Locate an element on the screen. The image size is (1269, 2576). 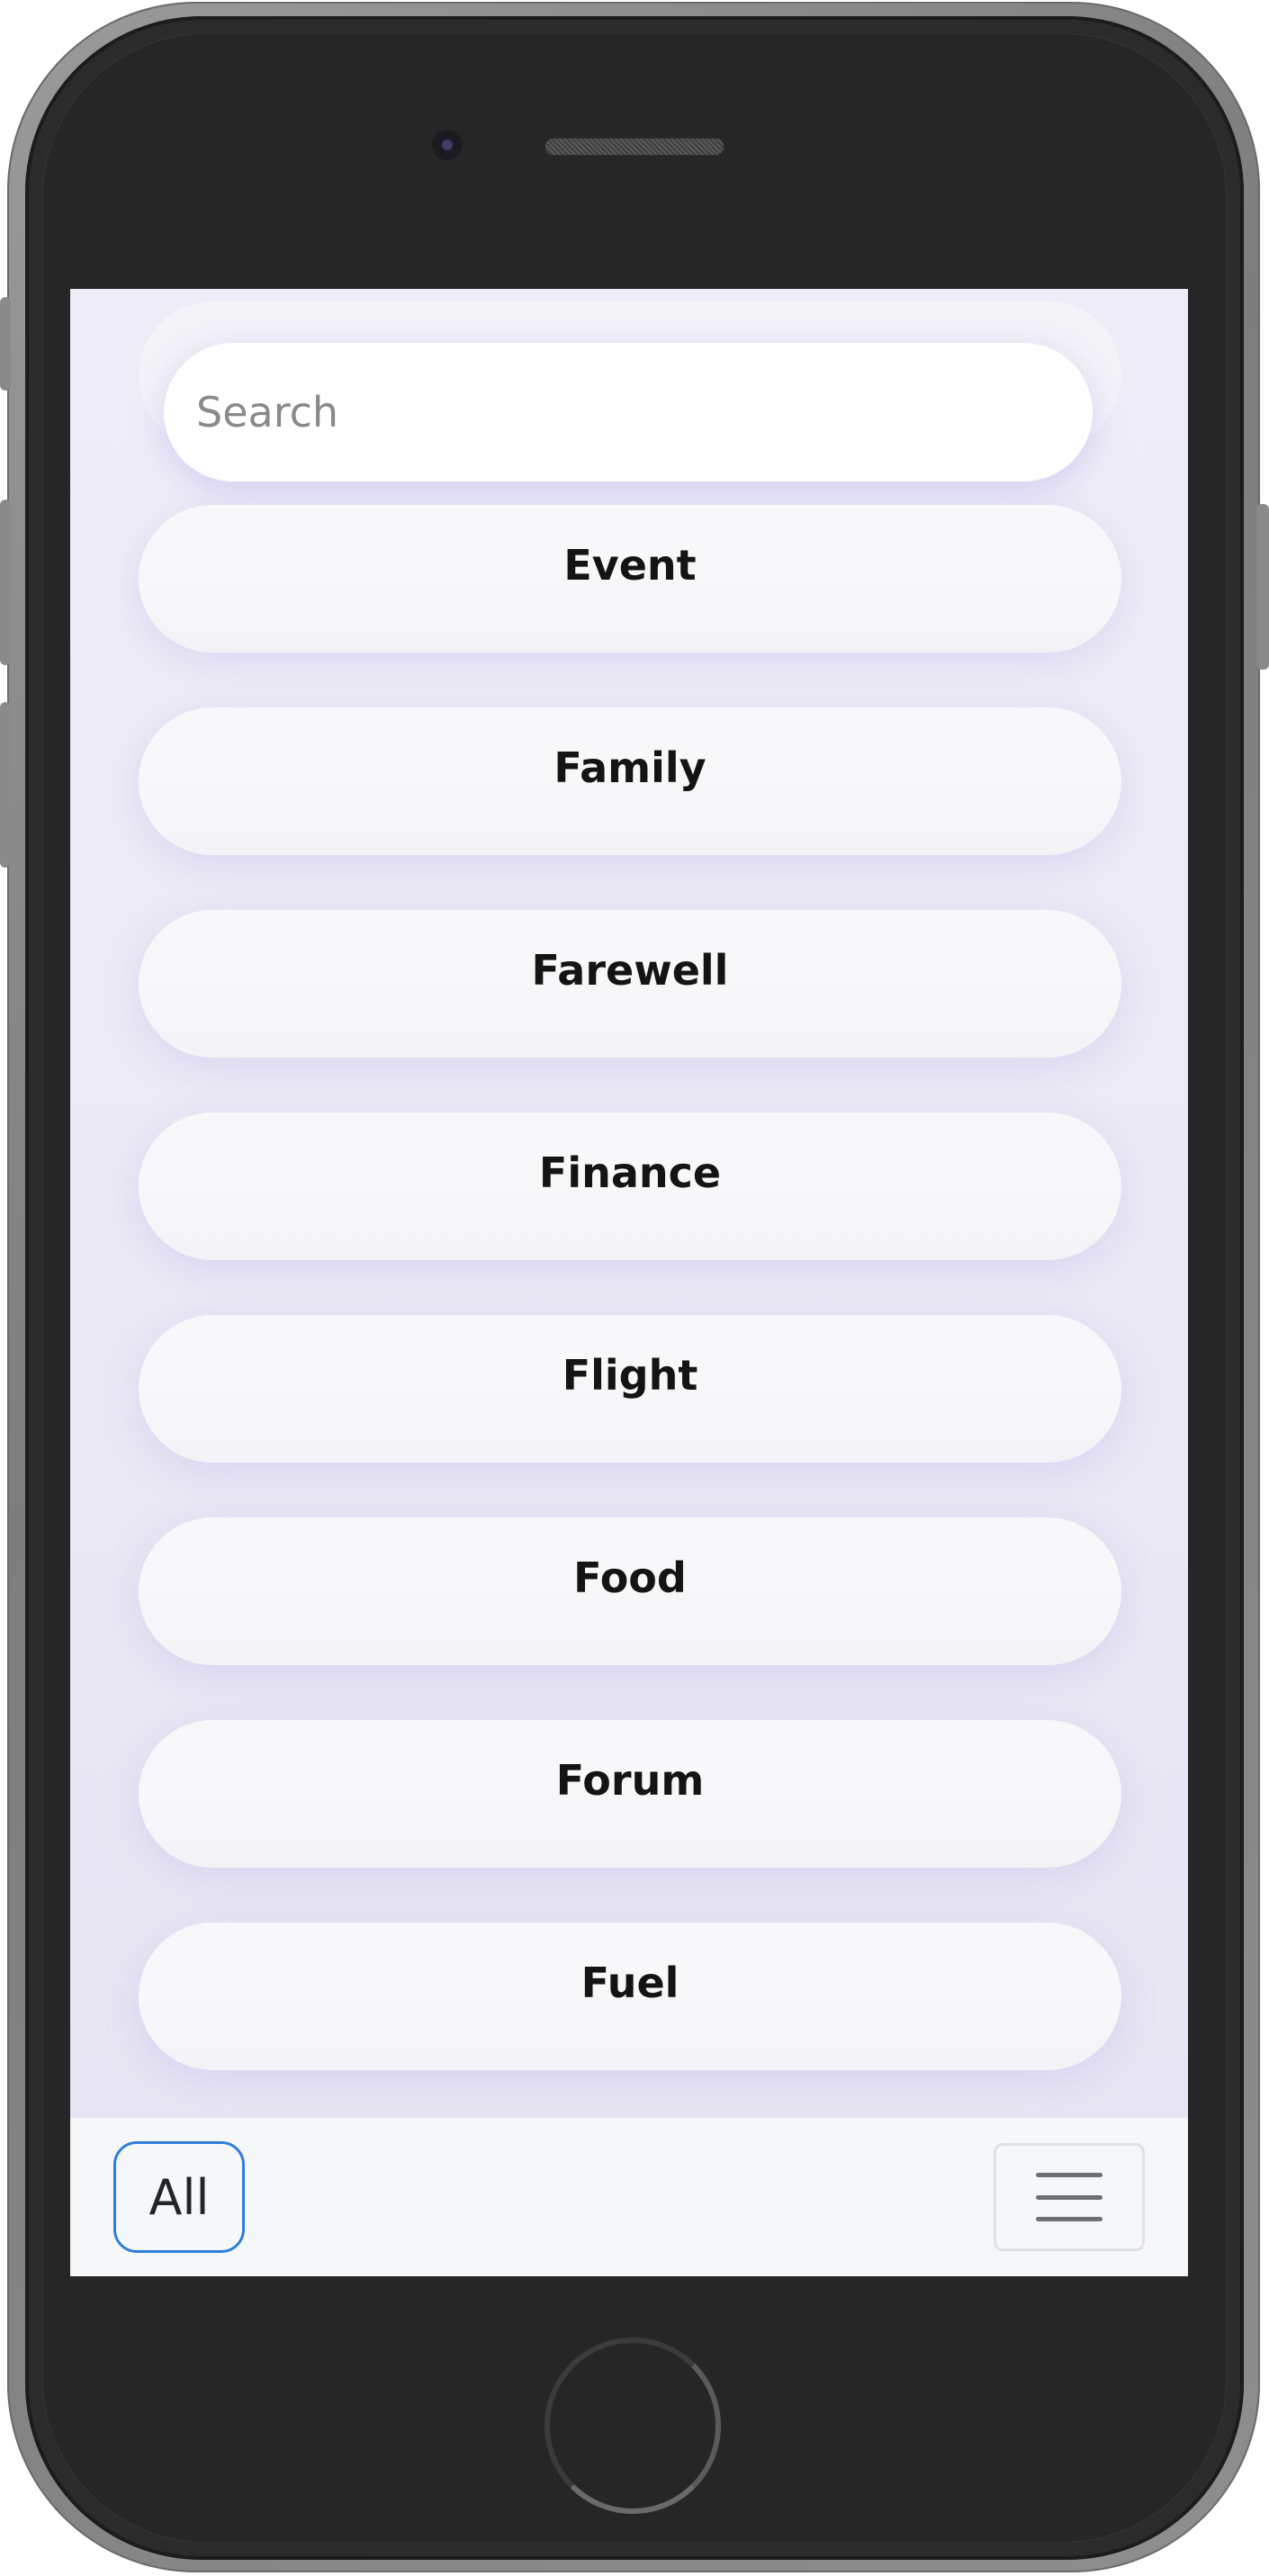
category-label: Farewell is located at coordinates (630, 970).